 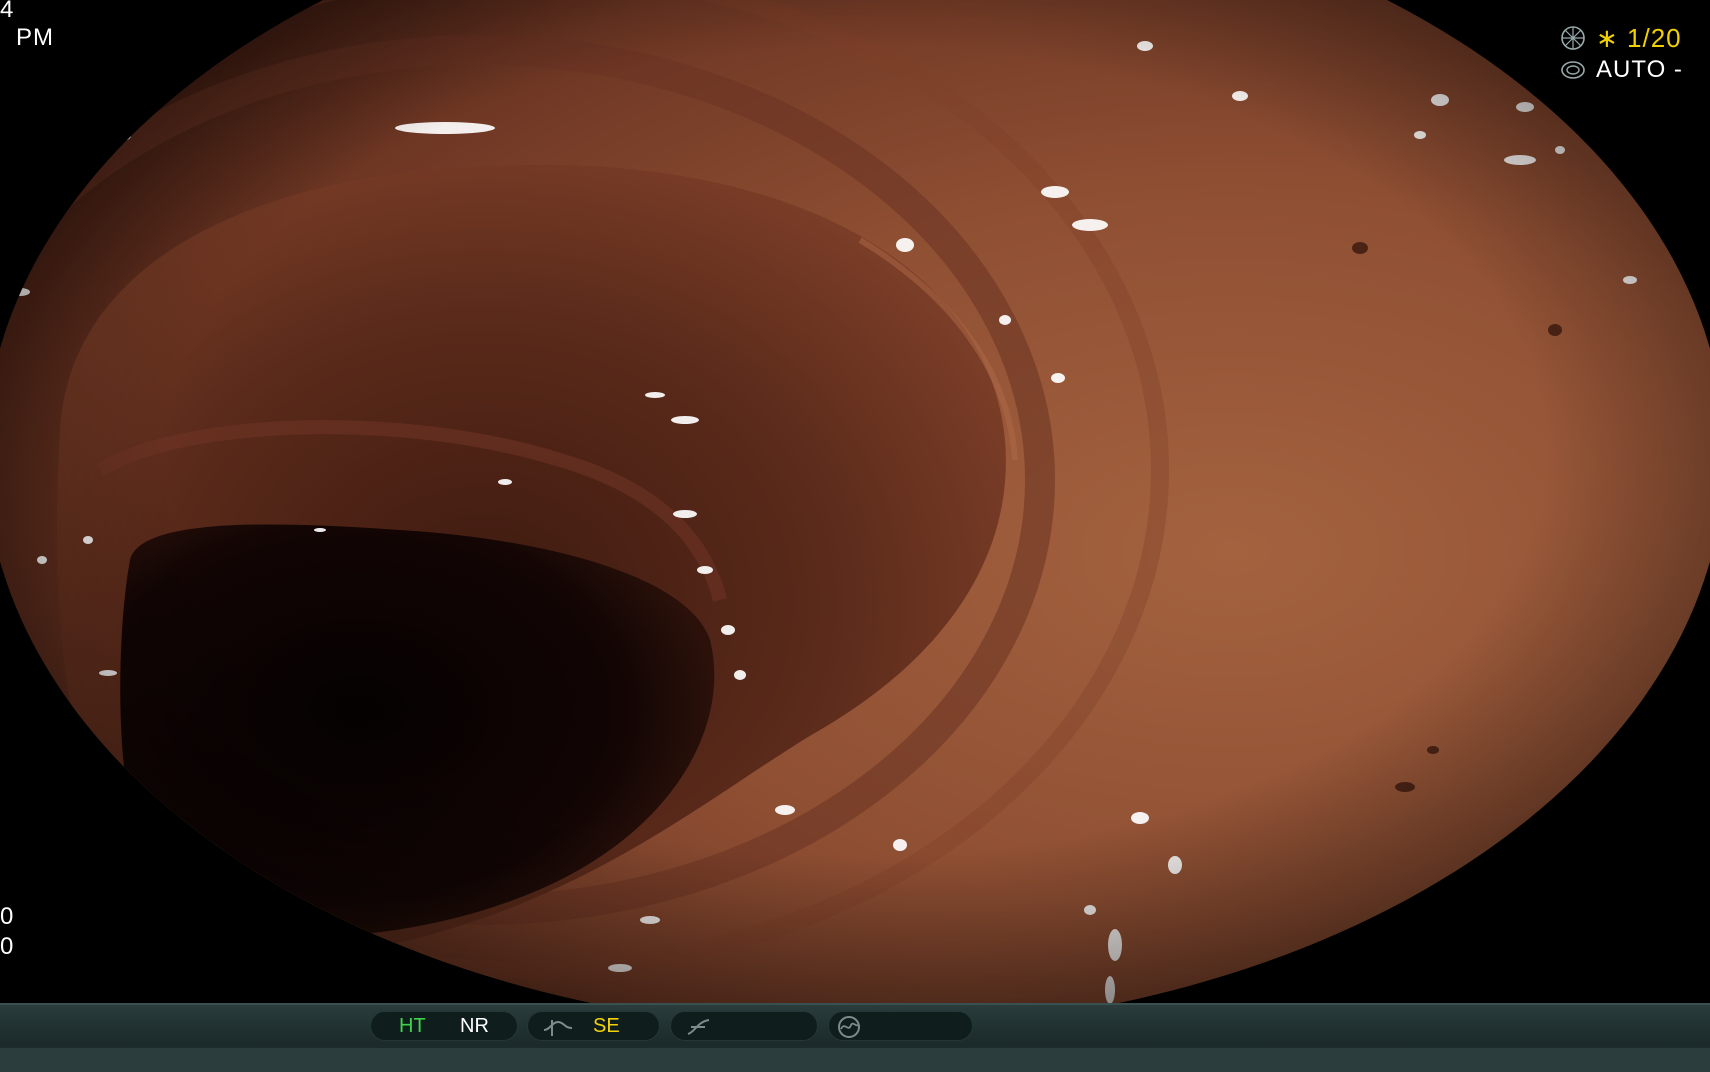 I want to click on shutter-row: ∗ 1/20, so click(x=1621, y=37).